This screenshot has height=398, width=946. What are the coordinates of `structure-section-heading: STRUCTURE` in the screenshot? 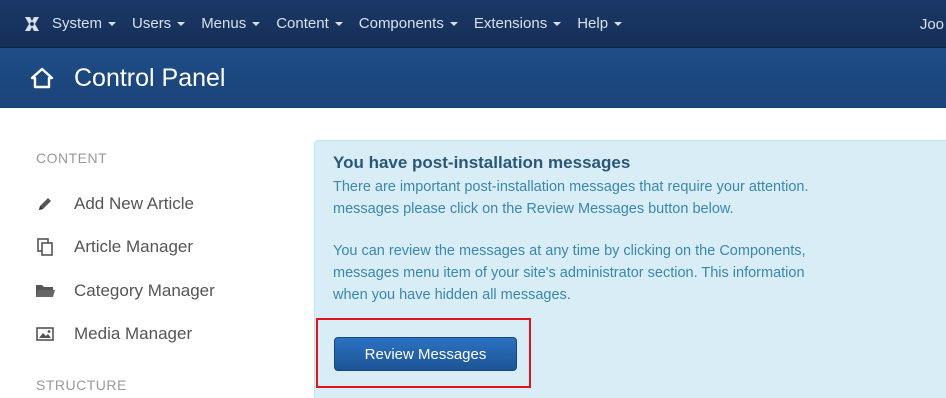 It's located at (81, 385).